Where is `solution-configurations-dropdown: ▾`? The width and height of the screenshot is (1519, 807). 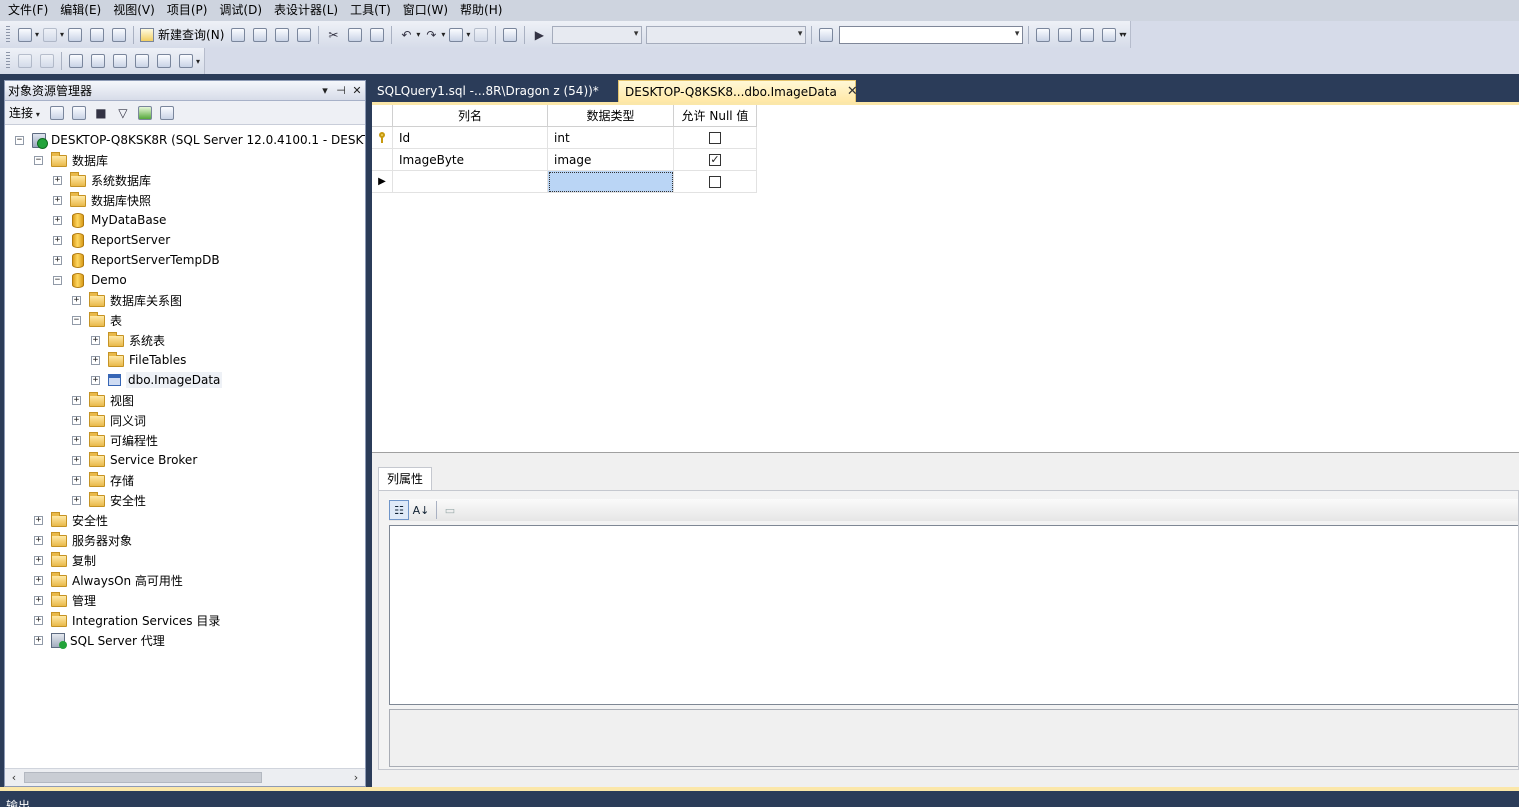
solution-configurations-dropdown: ▾ is located at coordinates (597, 34).